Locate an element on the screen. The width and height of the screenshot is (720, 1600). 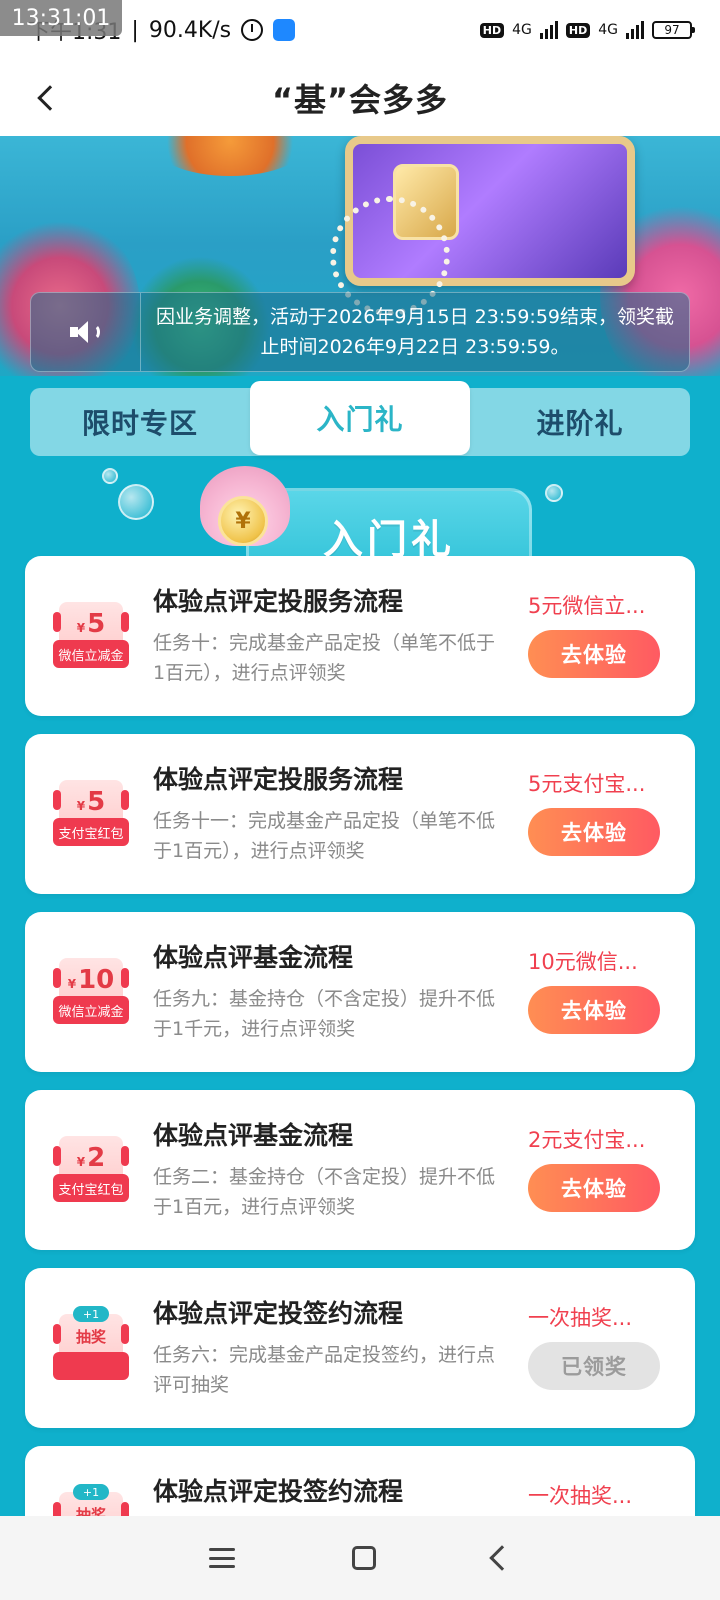
system-nav-bar is located at coordinates (360, 1558).